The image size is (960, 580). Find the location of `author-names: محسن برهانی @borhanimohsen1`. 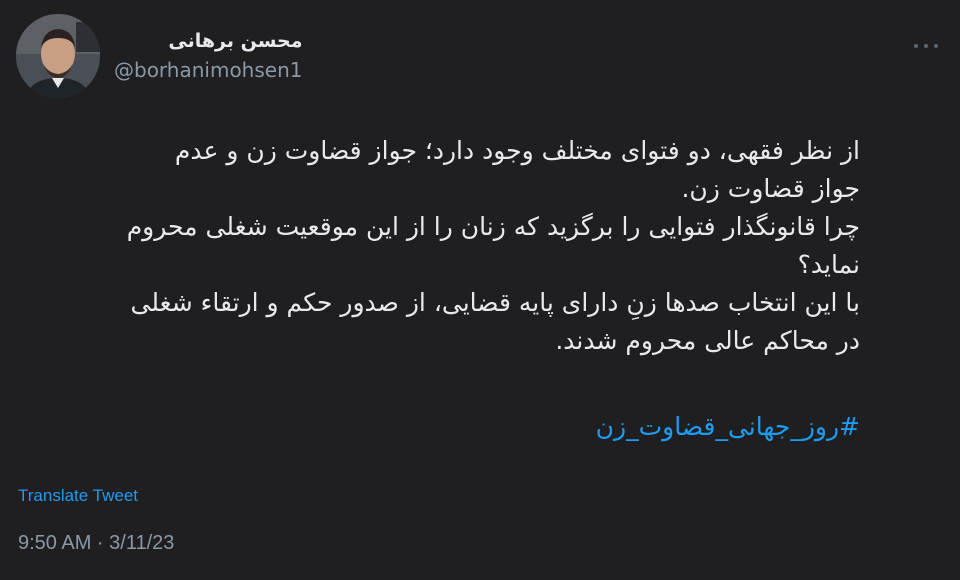

author-names: محسن برهانی @borhanimohsen1 is located at coordinates (208, 56).